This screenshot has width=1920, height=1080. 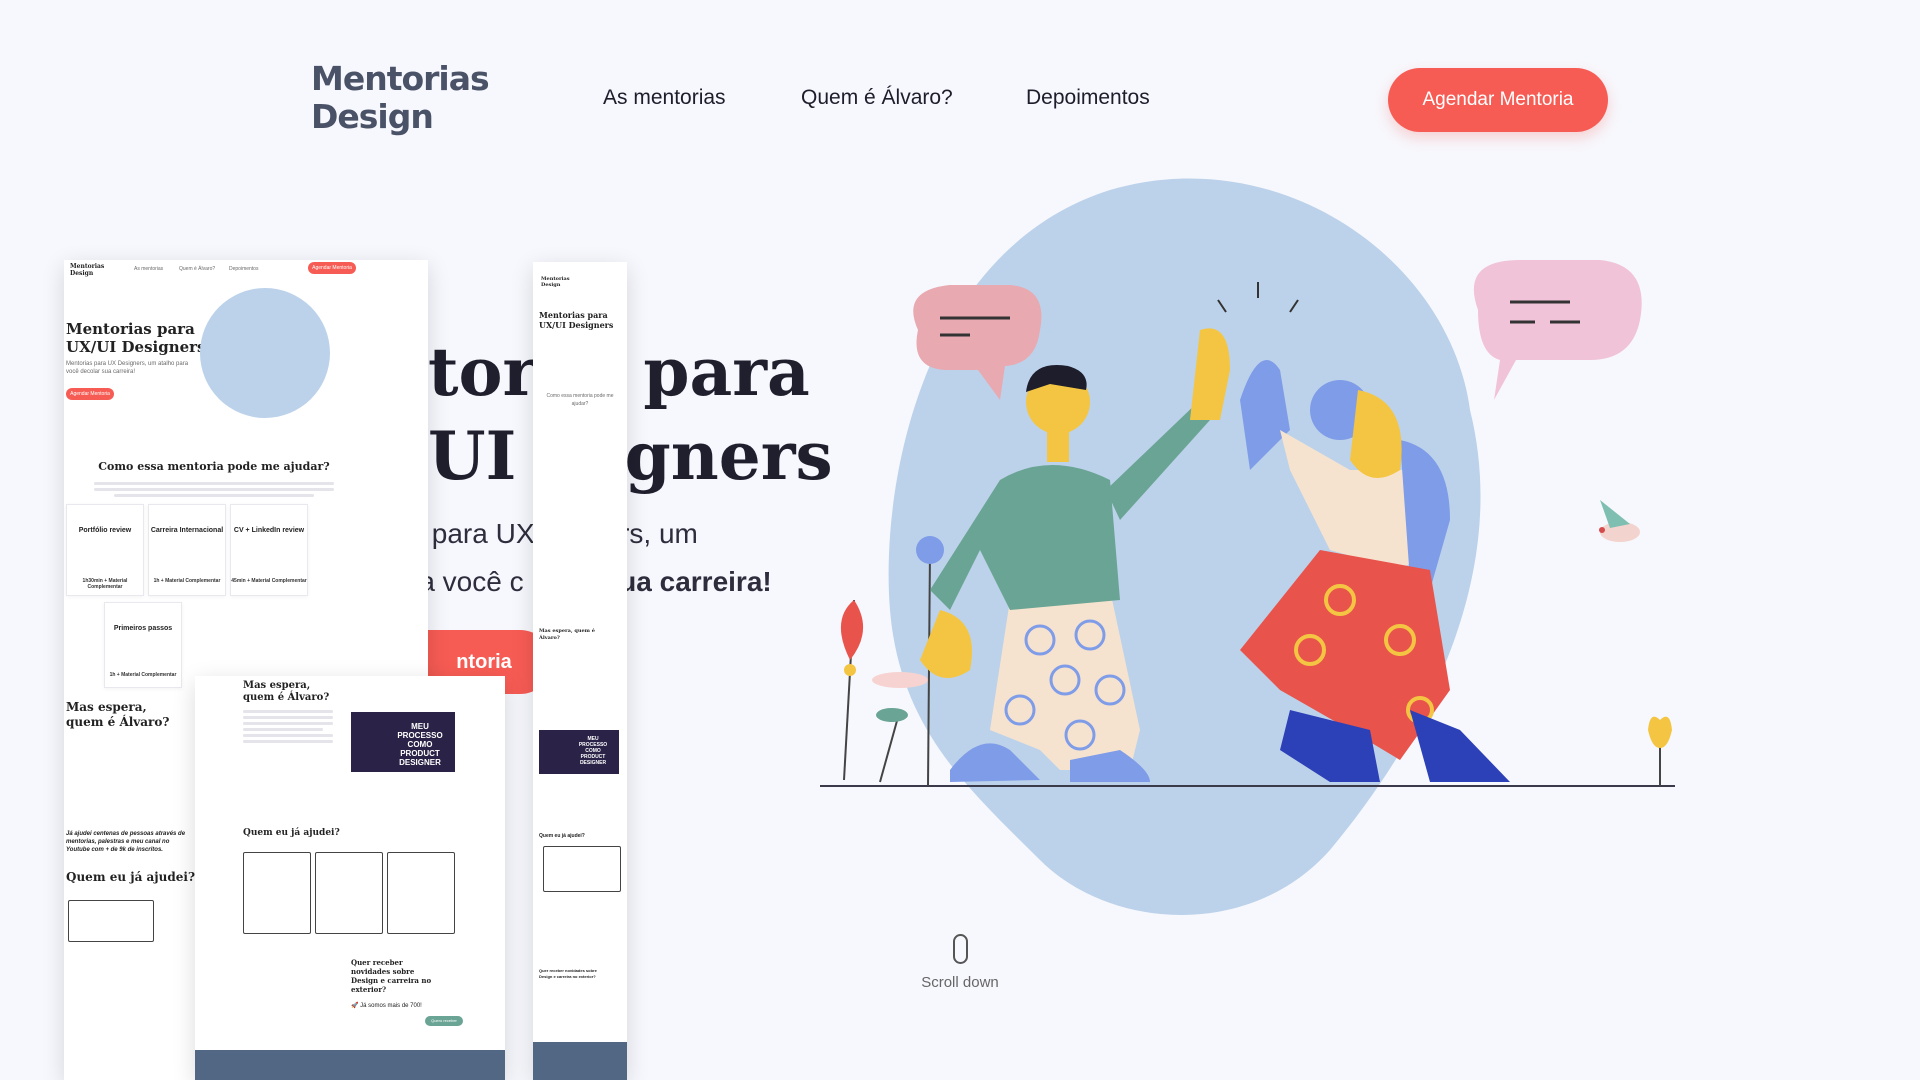 What do you see at coordinates (960, 949) in the screenshot?
I see `mouse-icon` at bounding box center [960, 949].